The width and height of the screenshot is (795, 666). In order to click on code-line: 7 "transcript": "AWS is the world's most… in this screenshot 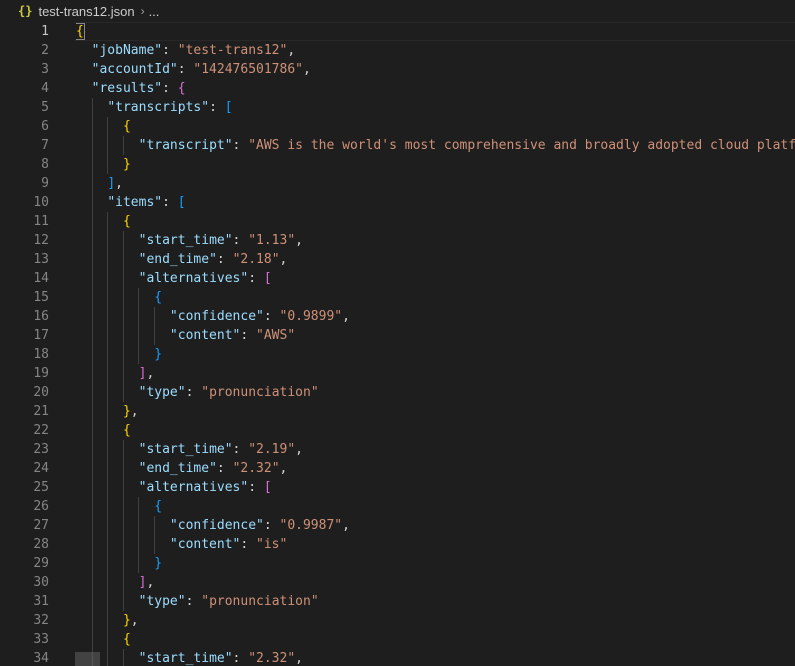, I will do `click(397, 145)`.